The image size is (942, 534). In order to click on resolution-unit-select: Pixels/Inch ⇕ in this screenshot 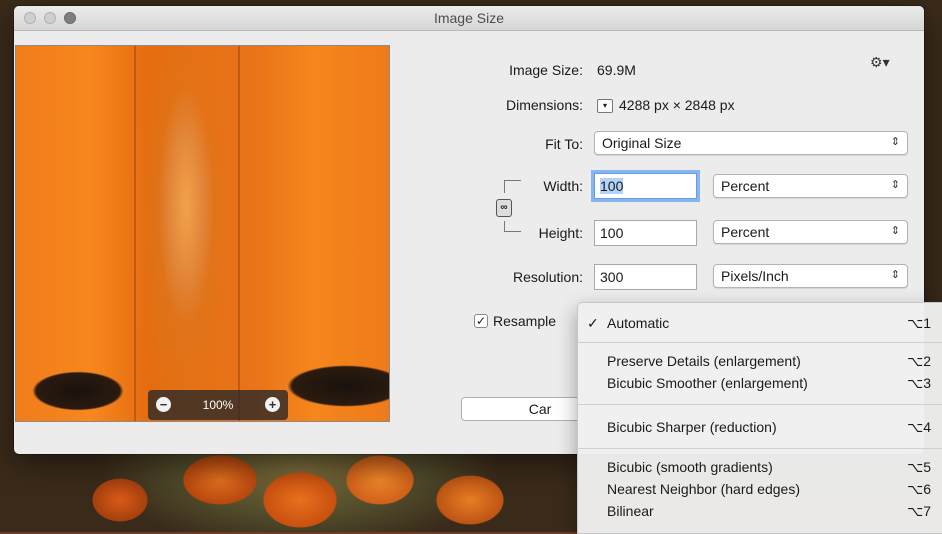, I will do `click(810, 276)`.